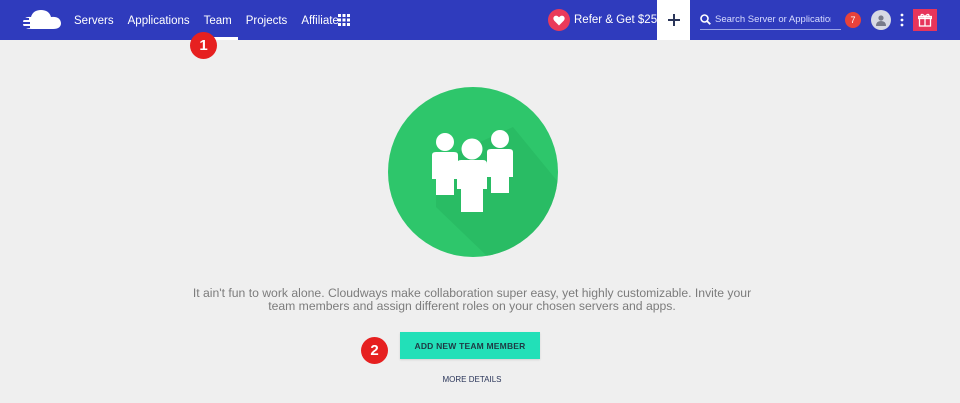  I want to click on nav-affiliate: Affiliate, so click(320, 20).